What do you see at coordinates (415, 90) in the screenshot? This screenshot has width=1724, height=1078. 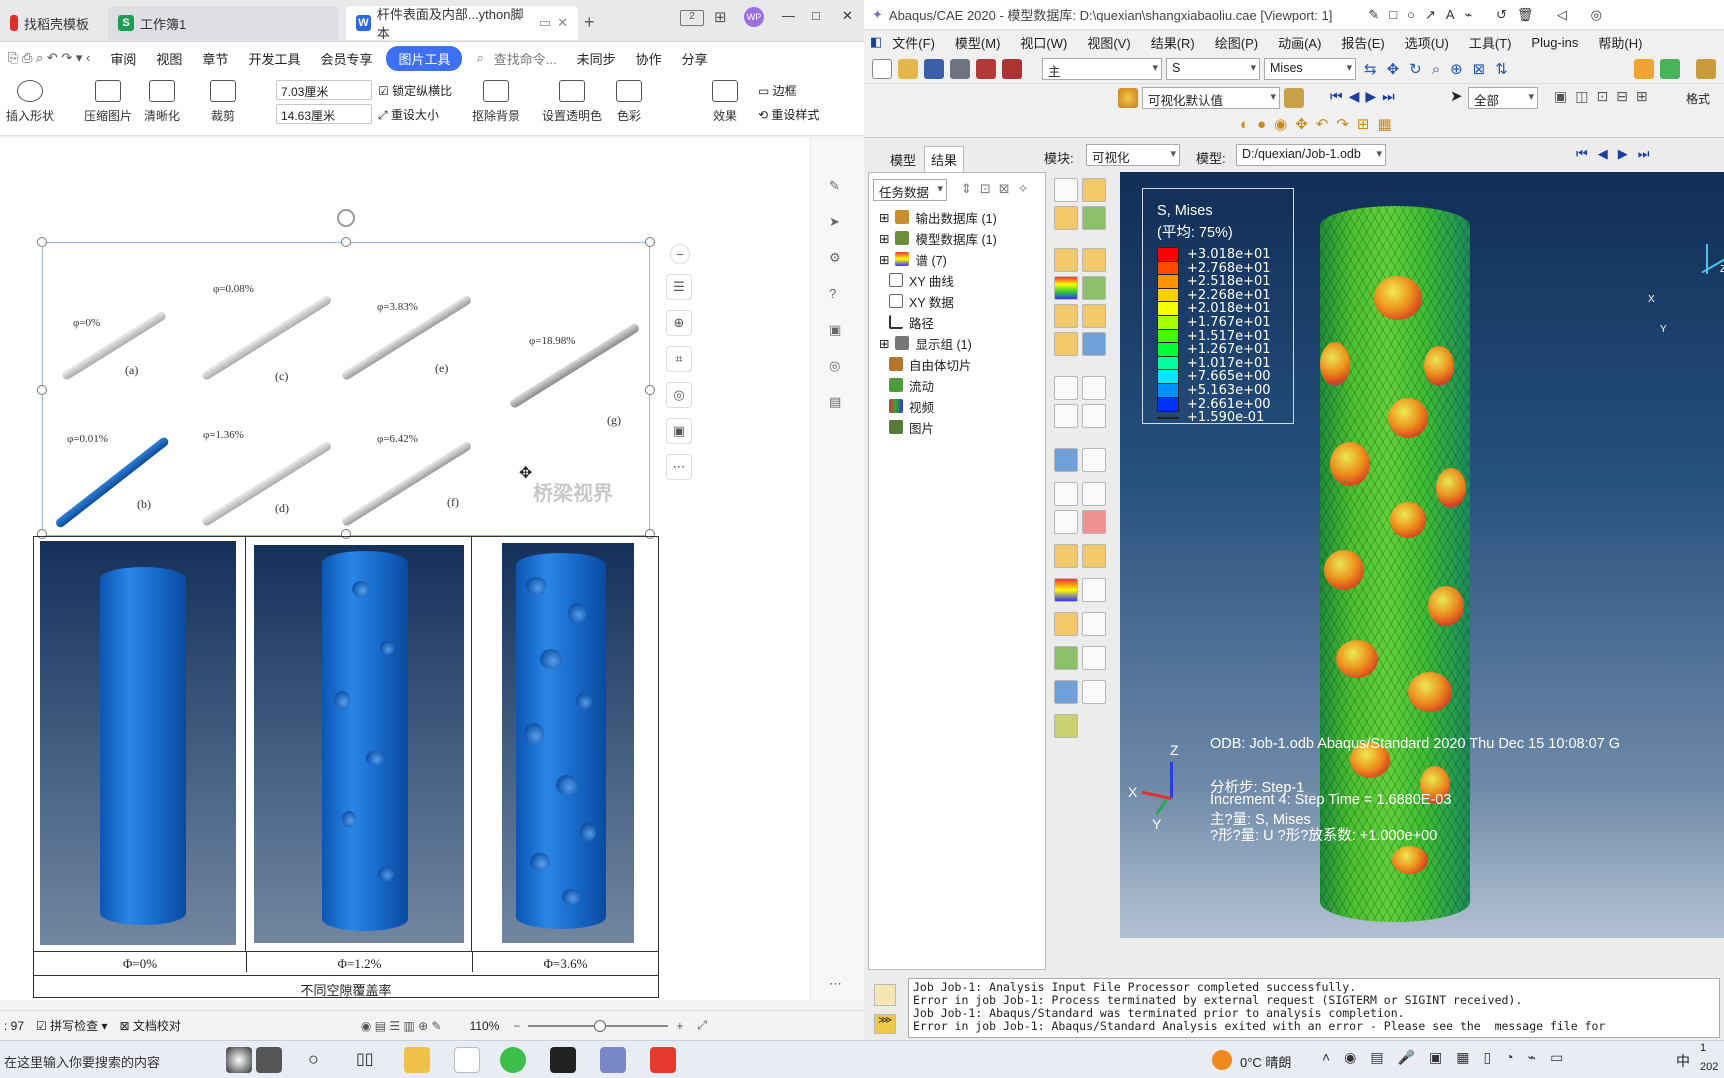 I see `lock-ratio-checkbox: ☑ 锁定纵横比` at bounding box center [415, 90].